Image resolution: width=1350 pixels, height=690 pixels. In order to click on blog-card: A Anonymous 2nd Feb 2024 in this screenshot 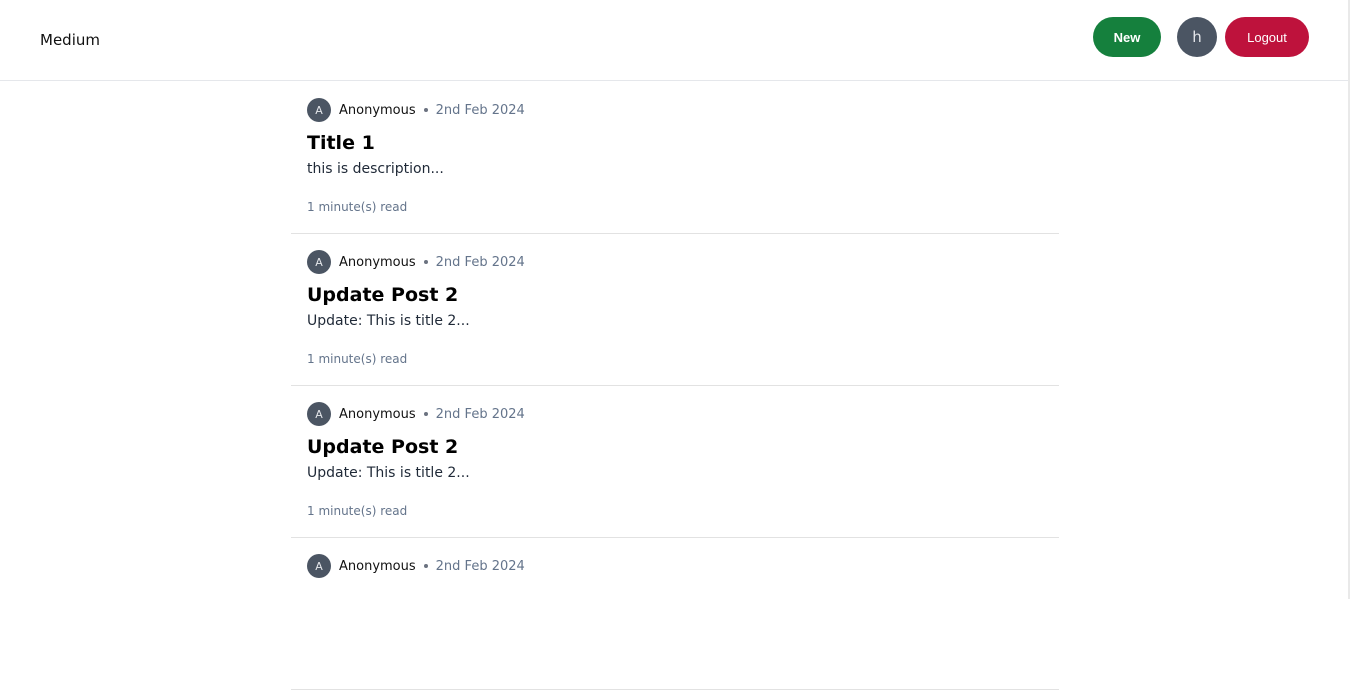, I will do `click(675, 614)`.